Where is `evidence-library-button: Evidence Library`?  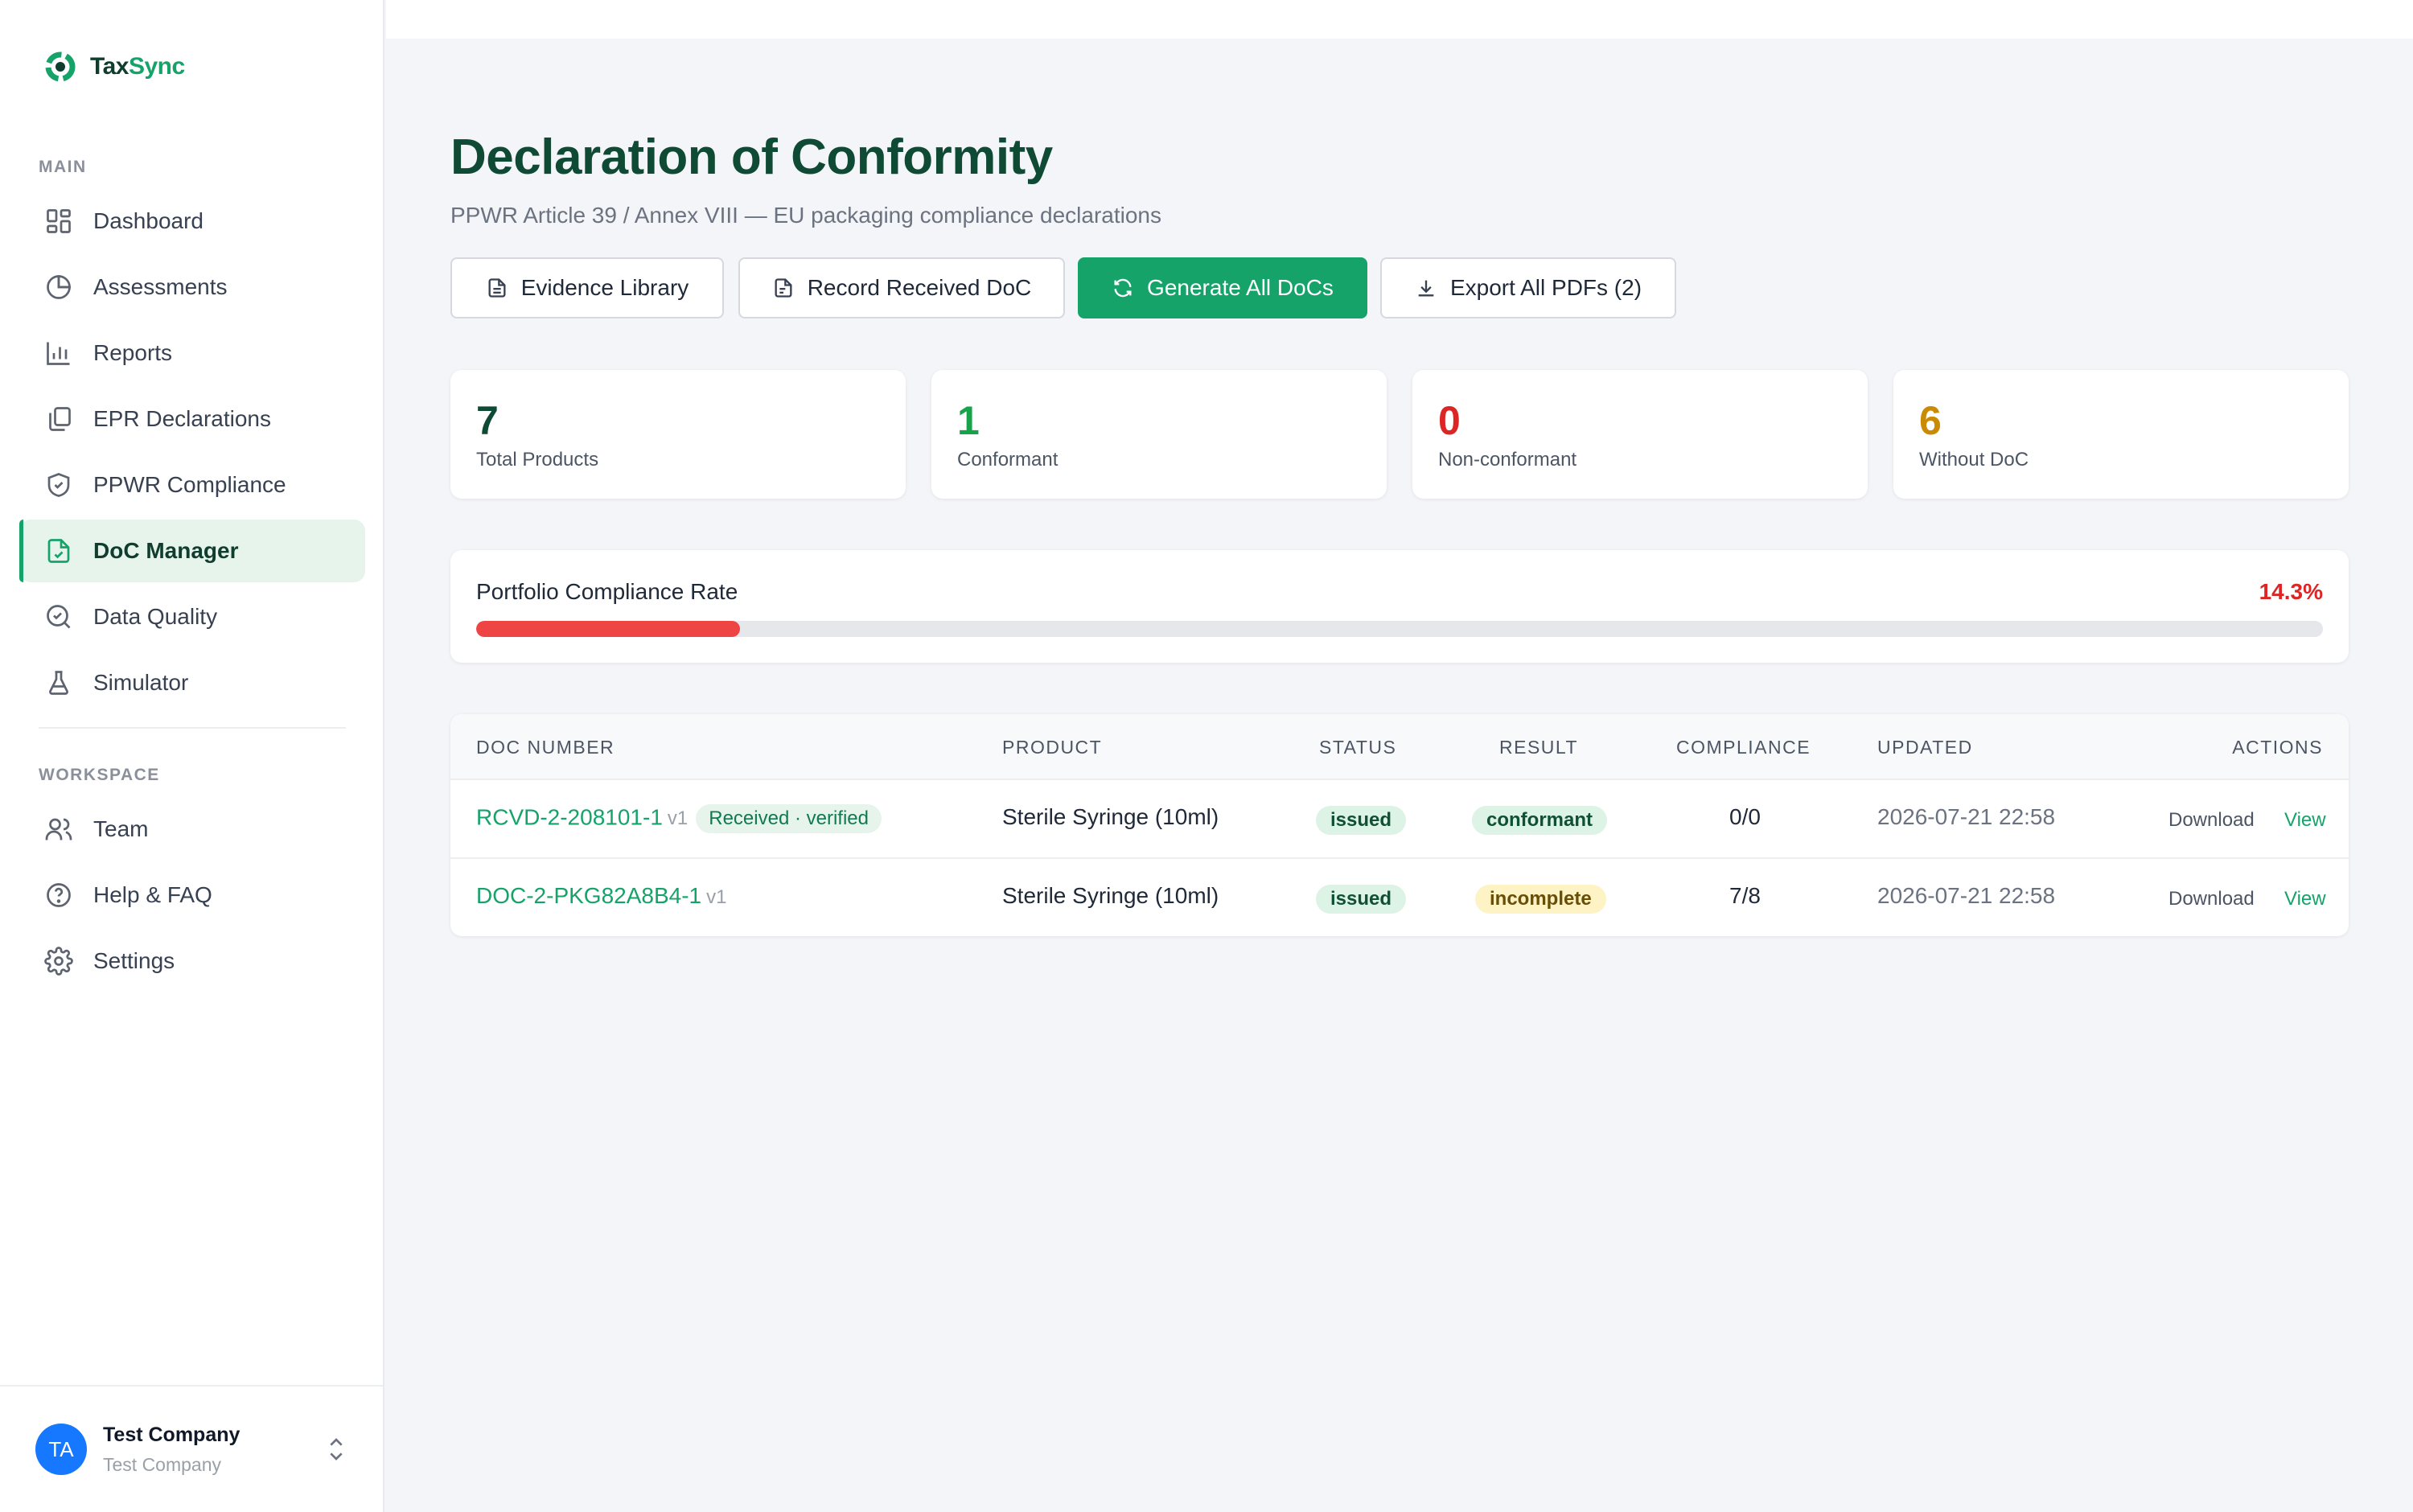 evidence-library-button: Evidence Library is located at coordinates (587, 288).